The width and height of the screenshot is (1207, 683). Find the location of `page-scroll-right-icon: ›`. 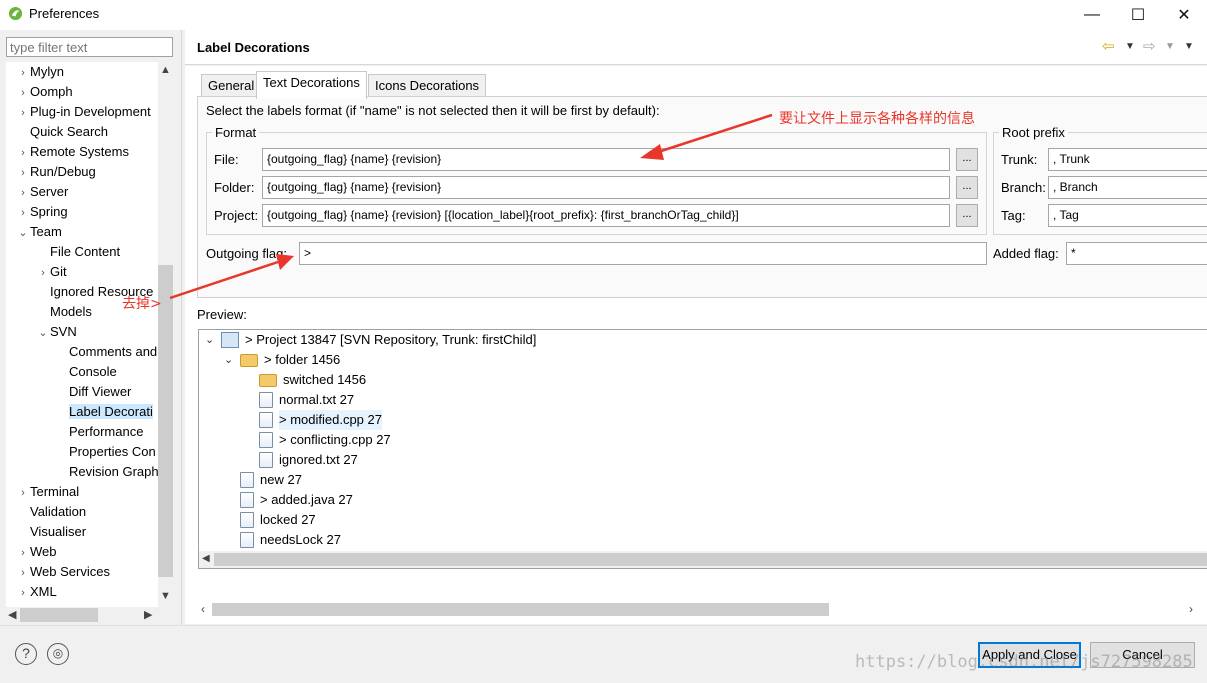

page-scroll-right-icon: › is located at coordinates (1191, 609).